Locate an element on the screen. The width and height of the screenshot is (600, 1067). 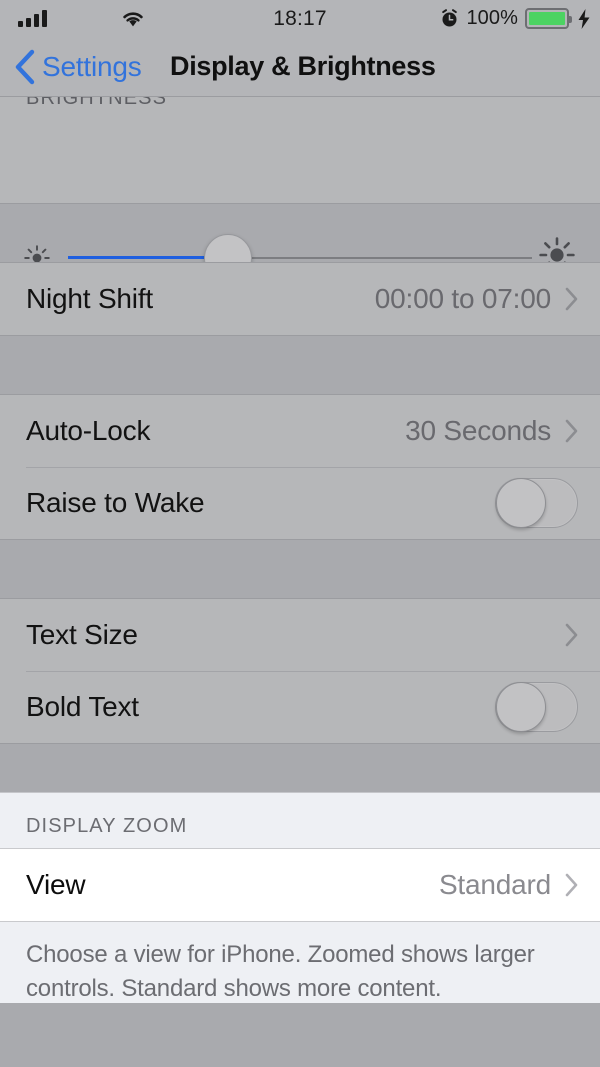
auto-lock-label: Auto-Lock is located at coordinates (88, 430).